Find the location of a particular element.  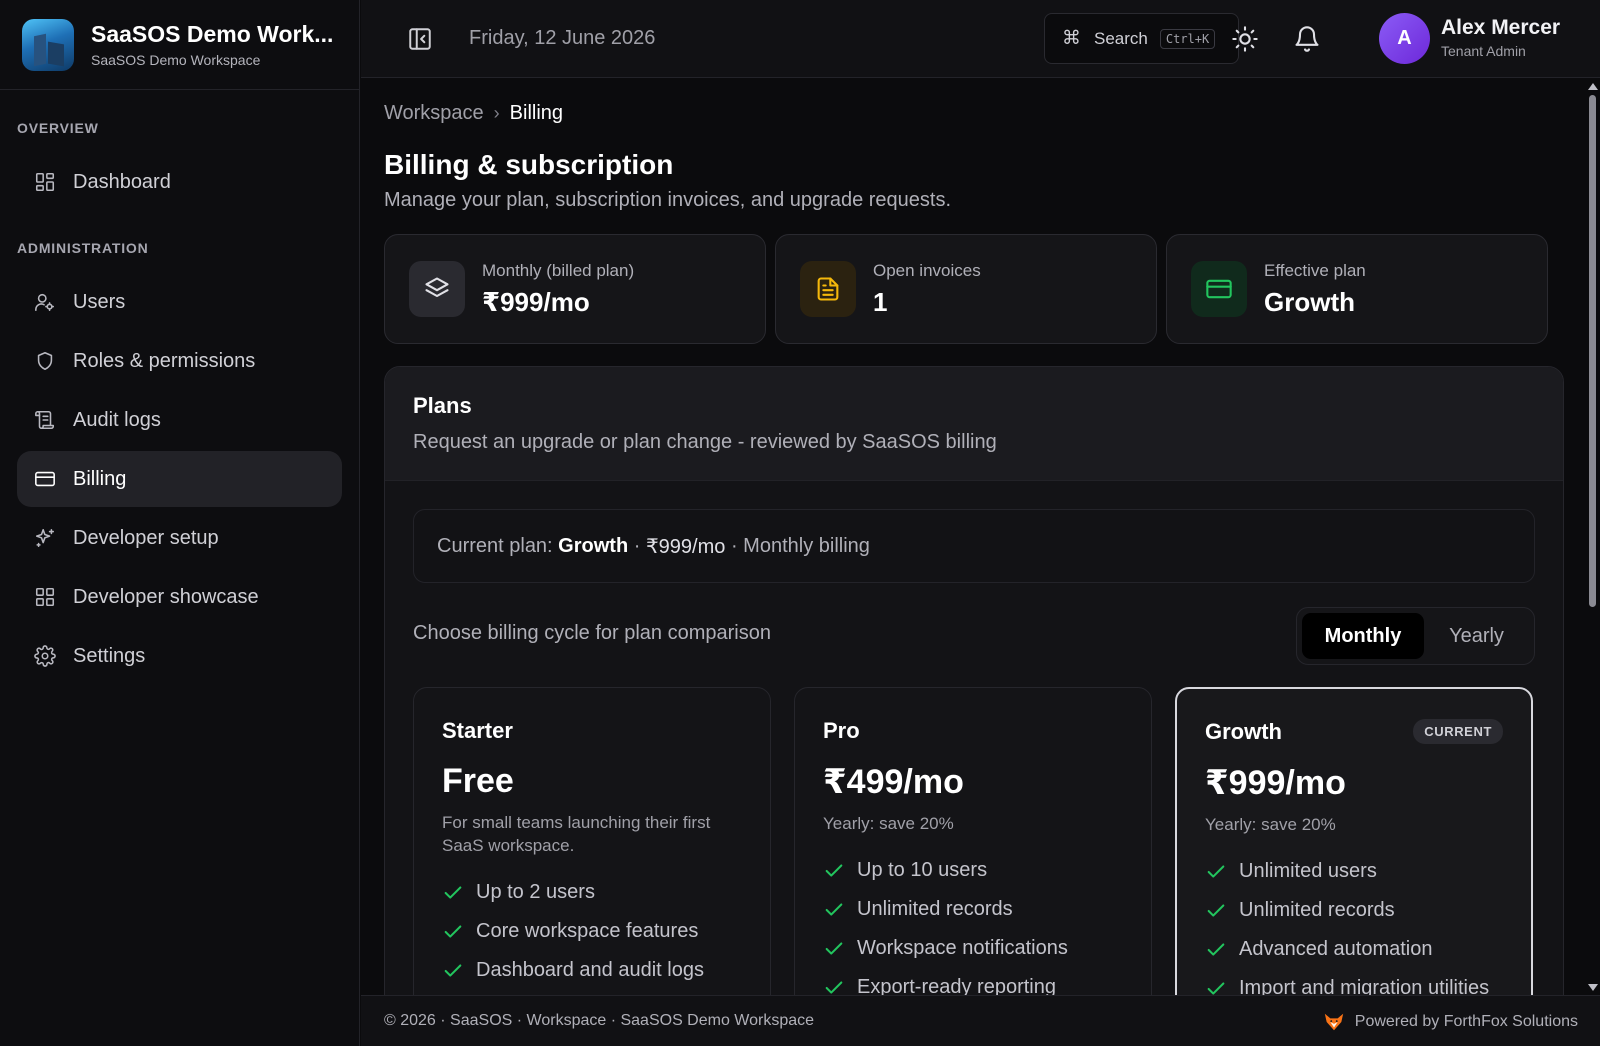

bell-icon is located at coordinates (1307, 39).